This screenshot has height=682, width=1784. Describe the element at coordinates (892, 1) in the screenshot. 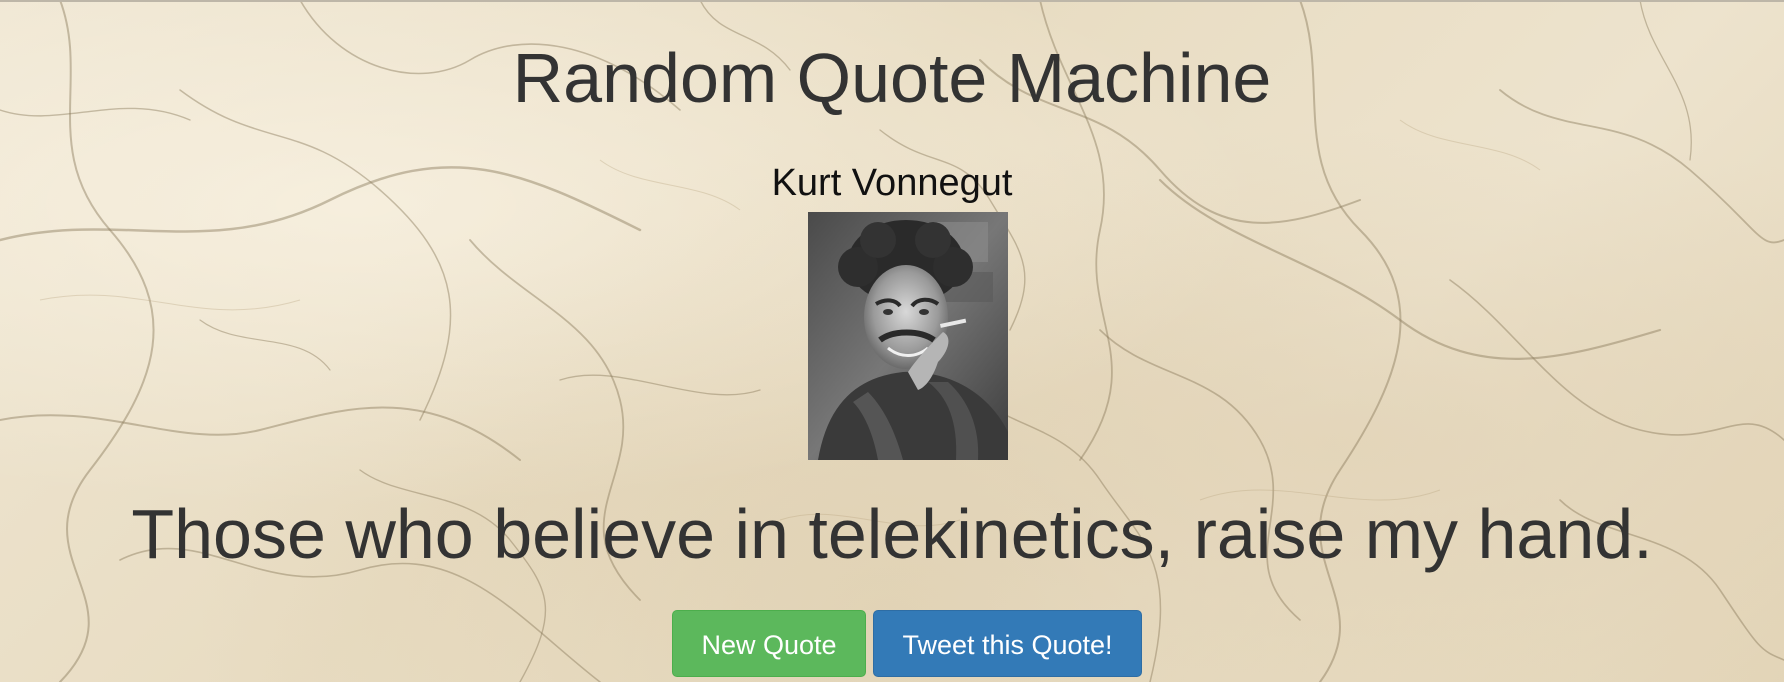

I see `top-border` at that location.